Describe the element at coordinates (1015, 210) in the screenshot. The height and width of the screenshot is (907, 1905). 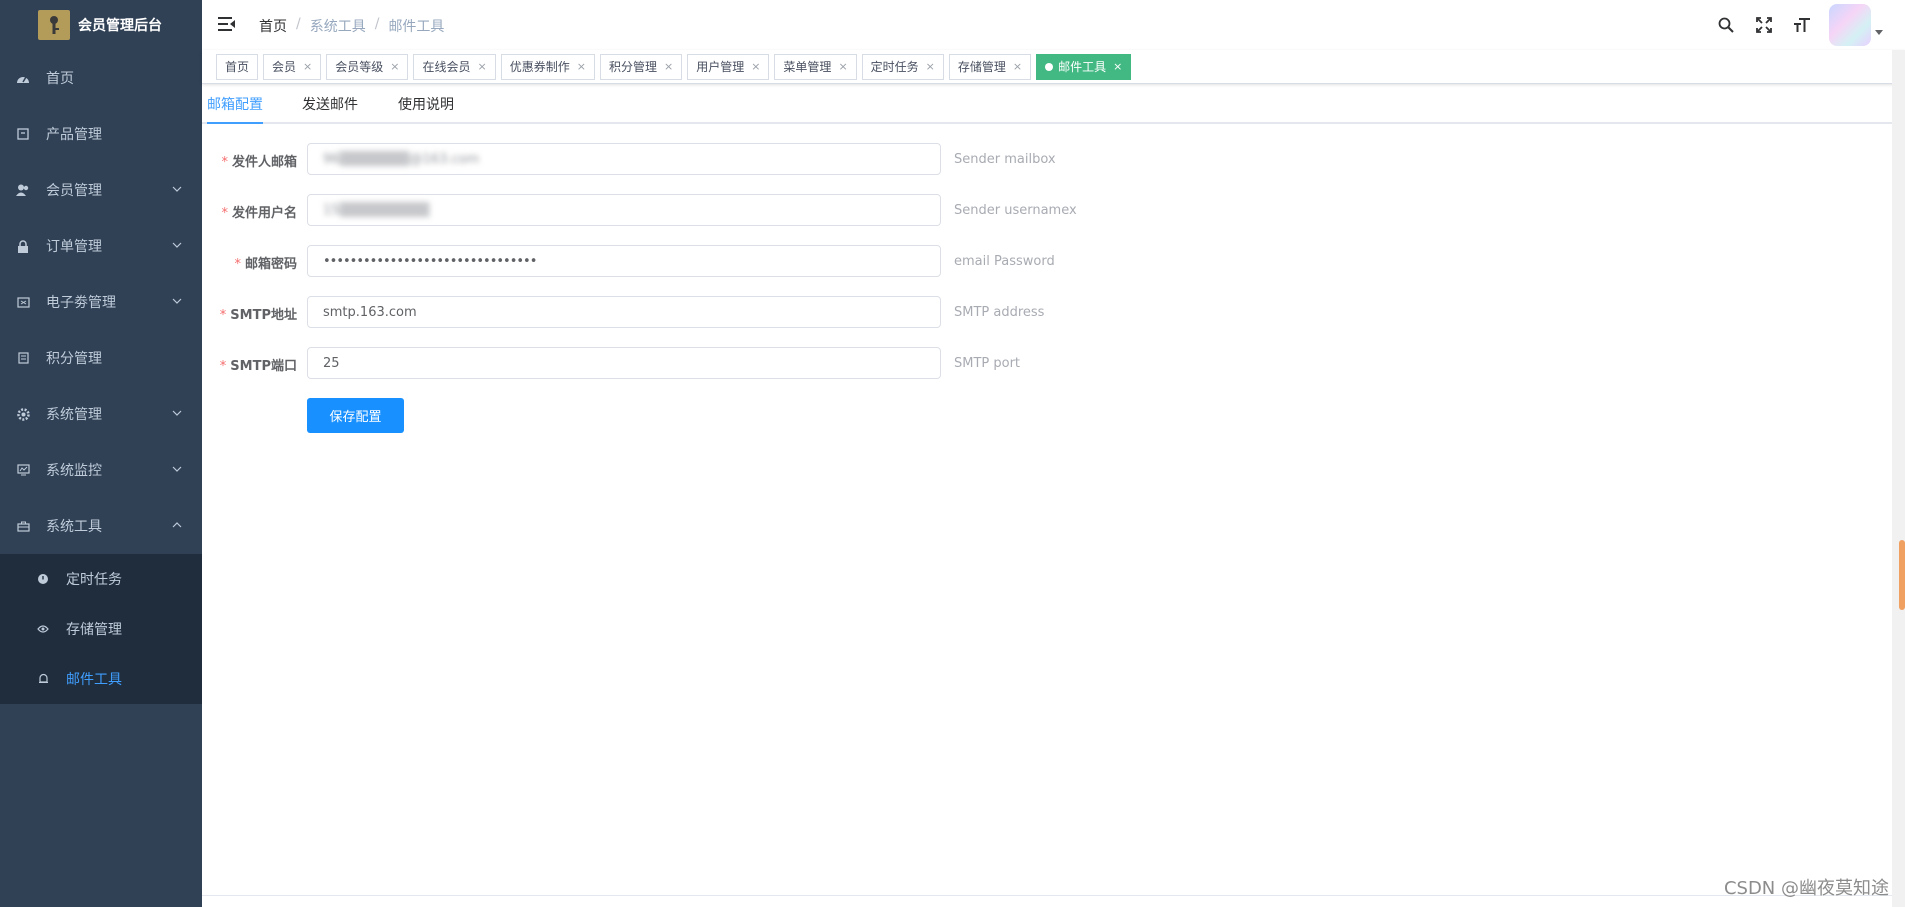
I see `field-hint: Sender usernamex` at that location.